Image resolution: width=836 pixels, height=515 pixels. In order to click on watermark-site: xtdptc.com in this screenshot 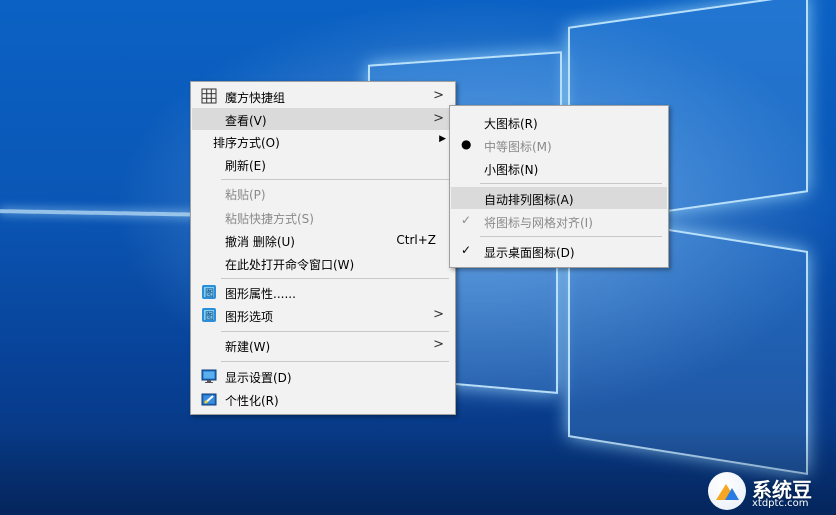, I will do `click(780, 503)`.